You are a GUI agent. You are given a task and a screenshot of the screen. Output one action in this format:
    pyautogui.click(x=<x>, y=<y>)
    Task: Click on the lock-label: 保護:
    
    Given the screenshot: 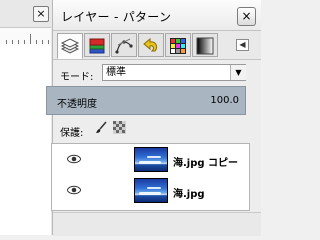 What is the action you would take?
    pyautogui.click(x=72, y=133)
    